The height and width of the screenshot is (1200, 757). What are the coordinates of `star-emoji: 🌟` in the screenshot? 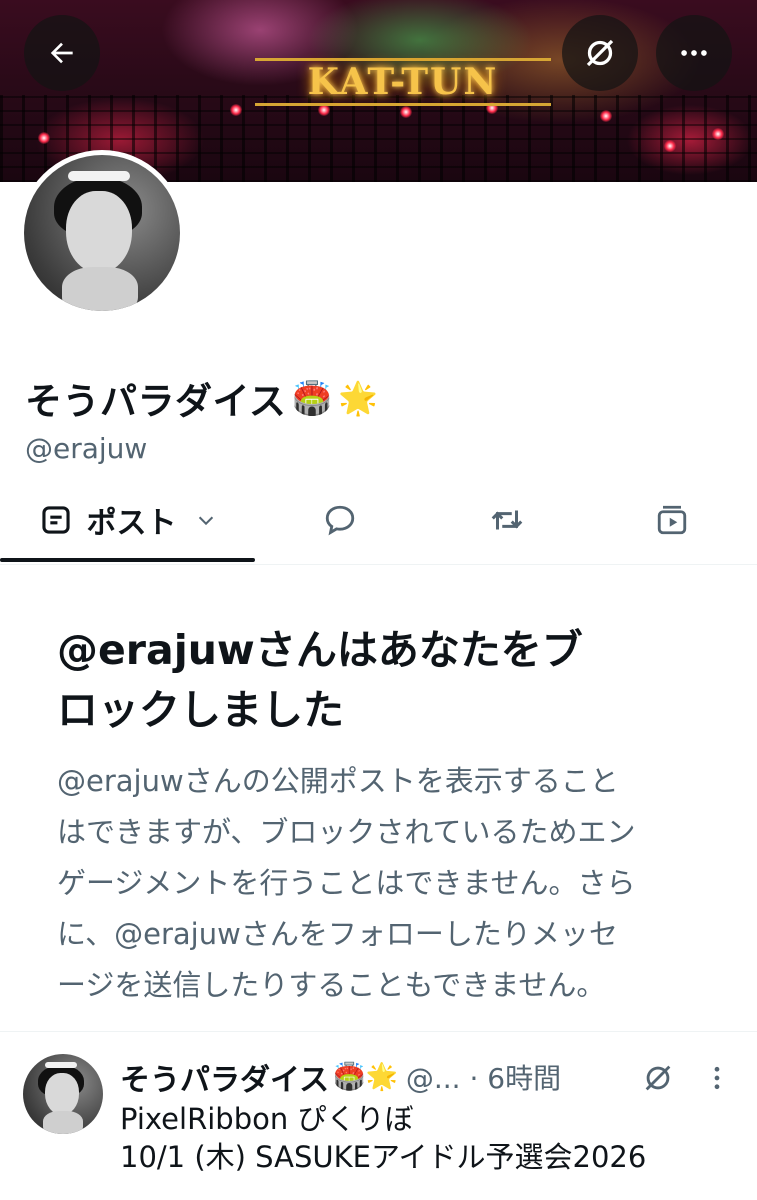 It's located at (358, 398).